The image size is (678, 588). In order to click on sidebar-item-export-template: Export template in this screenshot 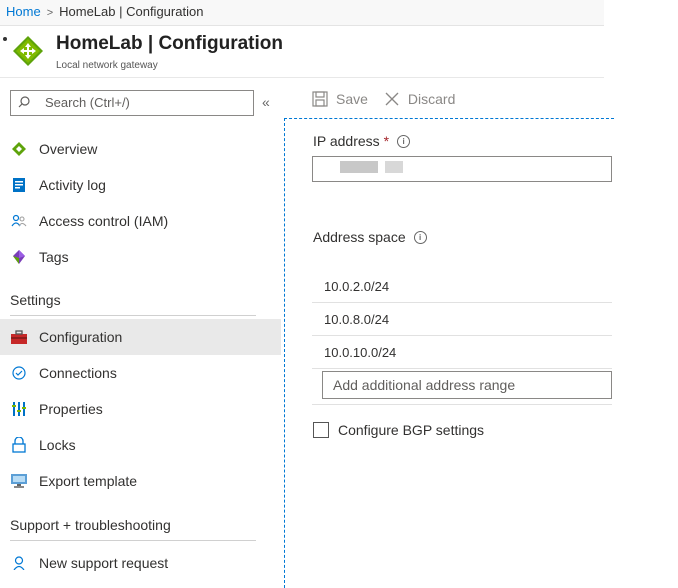, I will do `click(140, 481)`.